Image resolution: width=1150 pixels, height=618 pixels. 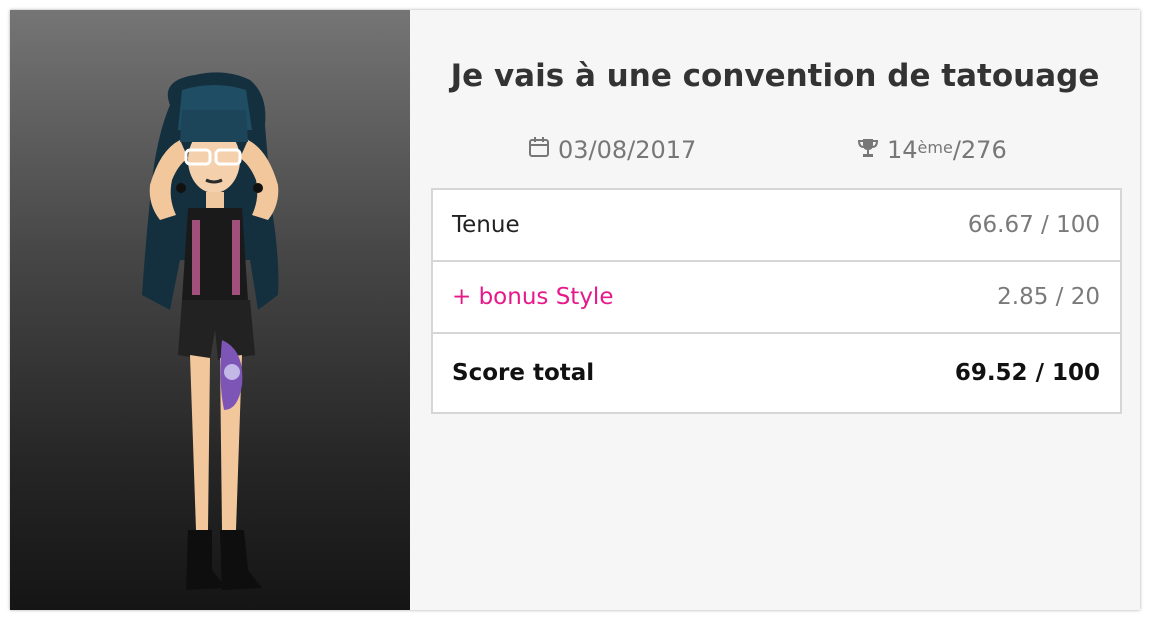 I want to click on rank-total: /276, so click(x=979, y=150).